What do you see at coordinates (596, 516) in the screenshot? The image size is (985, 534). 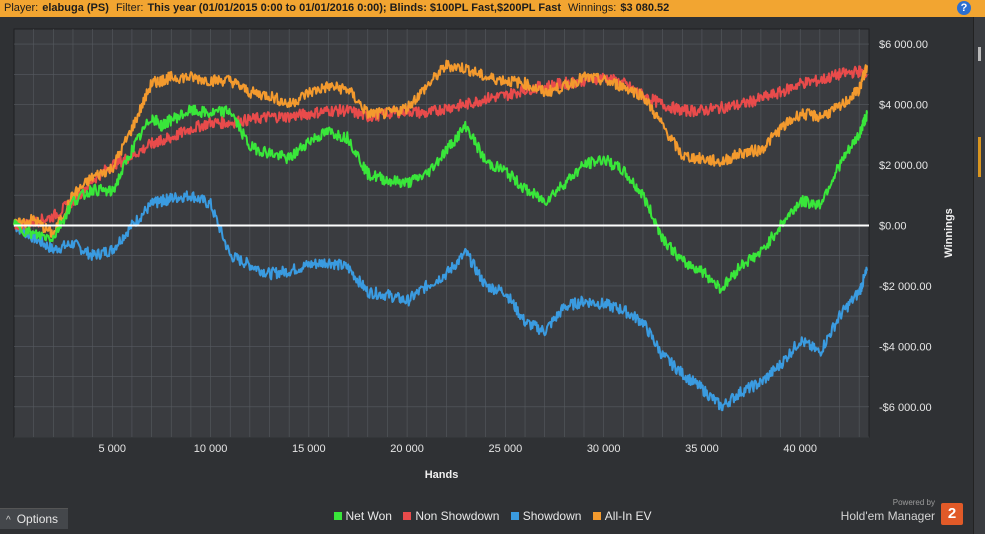 I see `legend-swatch-all-in-ev` at bounding box center [596, 516].